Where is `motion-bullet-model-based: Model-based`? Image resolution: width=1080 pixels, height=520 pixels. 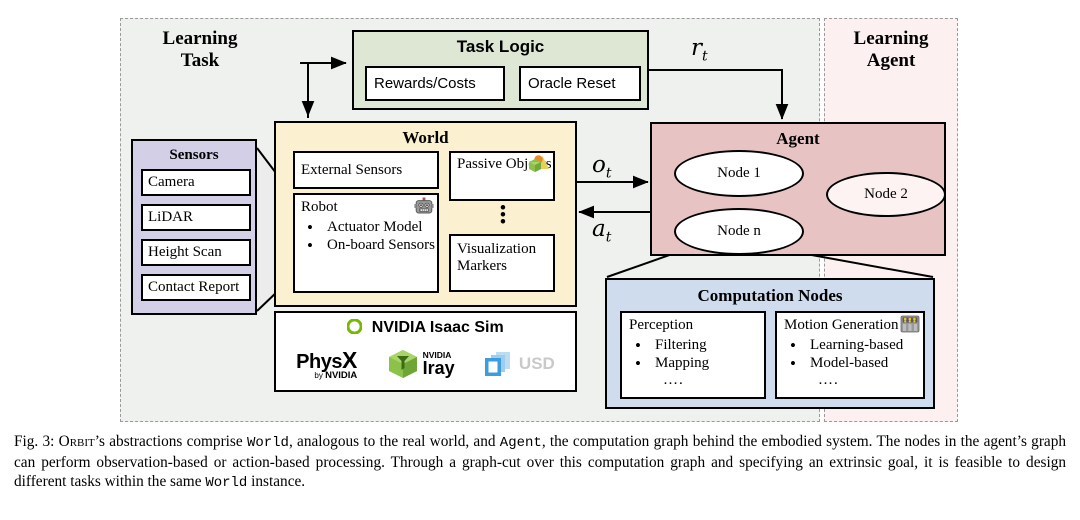 motion-bullet-model-based: Model-based is located at coordinates (855, 364).